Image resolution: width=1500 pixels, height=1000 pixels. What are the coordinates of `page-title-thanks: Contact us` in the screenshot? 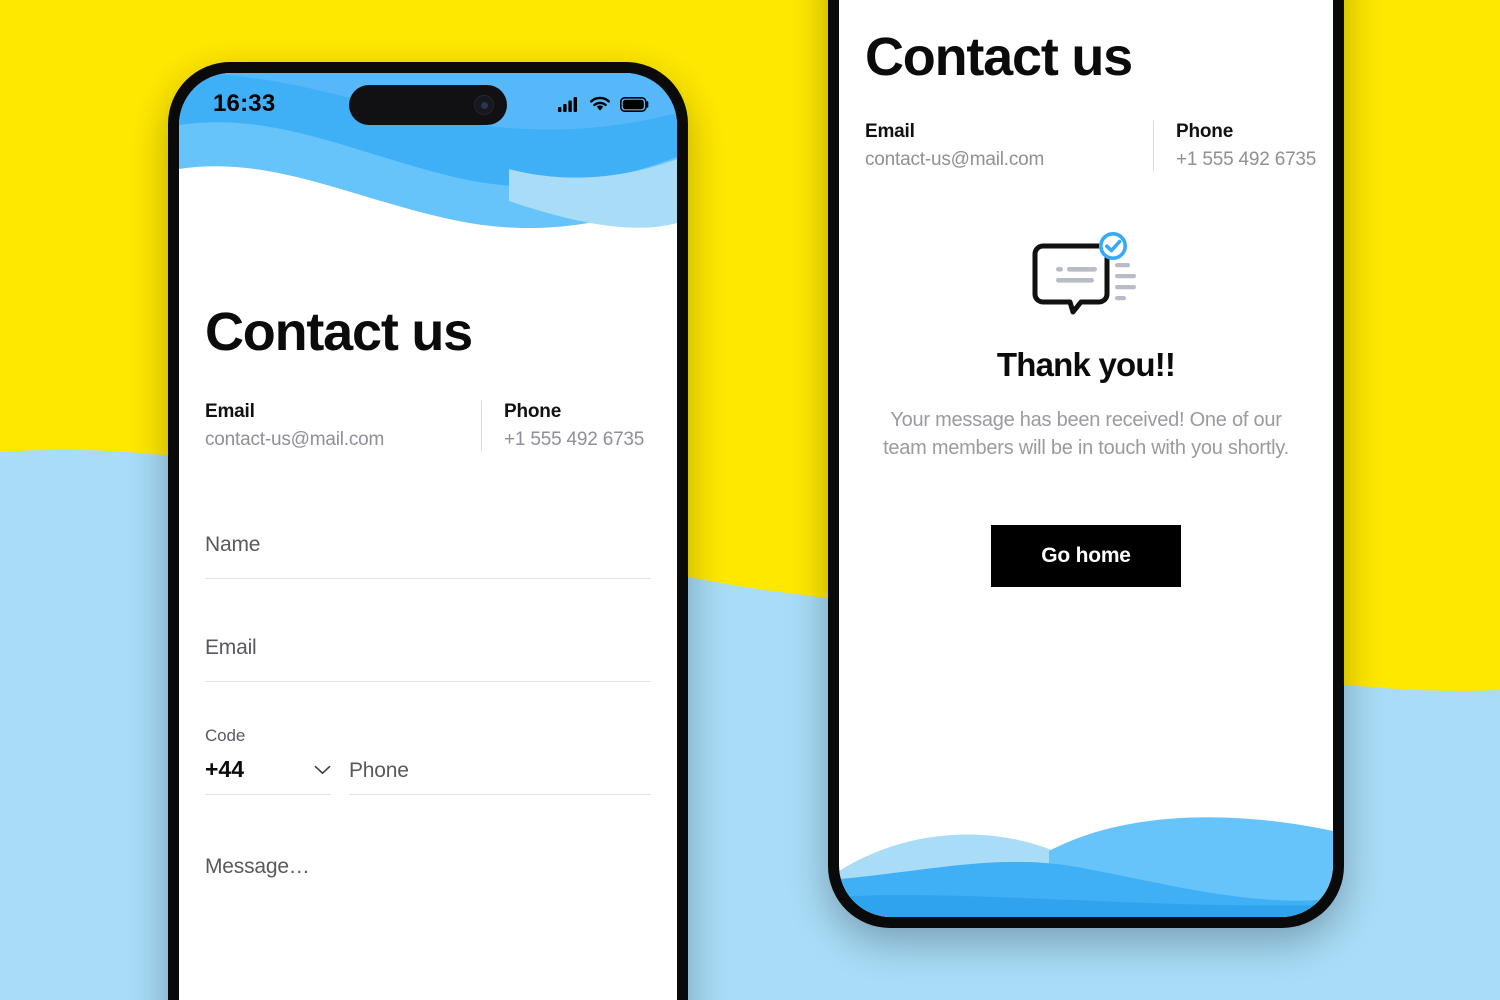 It's located at (999, 57).